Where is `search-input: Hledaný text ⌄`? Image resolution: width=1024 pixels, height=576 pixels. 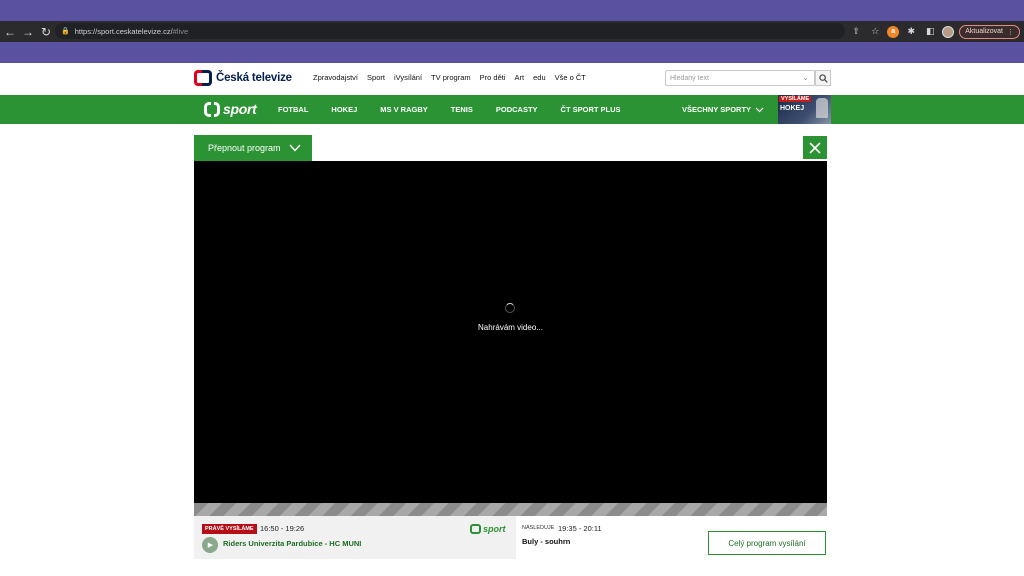
search-input: Hledaný text ⌄ is located at coordinates (740, 78).